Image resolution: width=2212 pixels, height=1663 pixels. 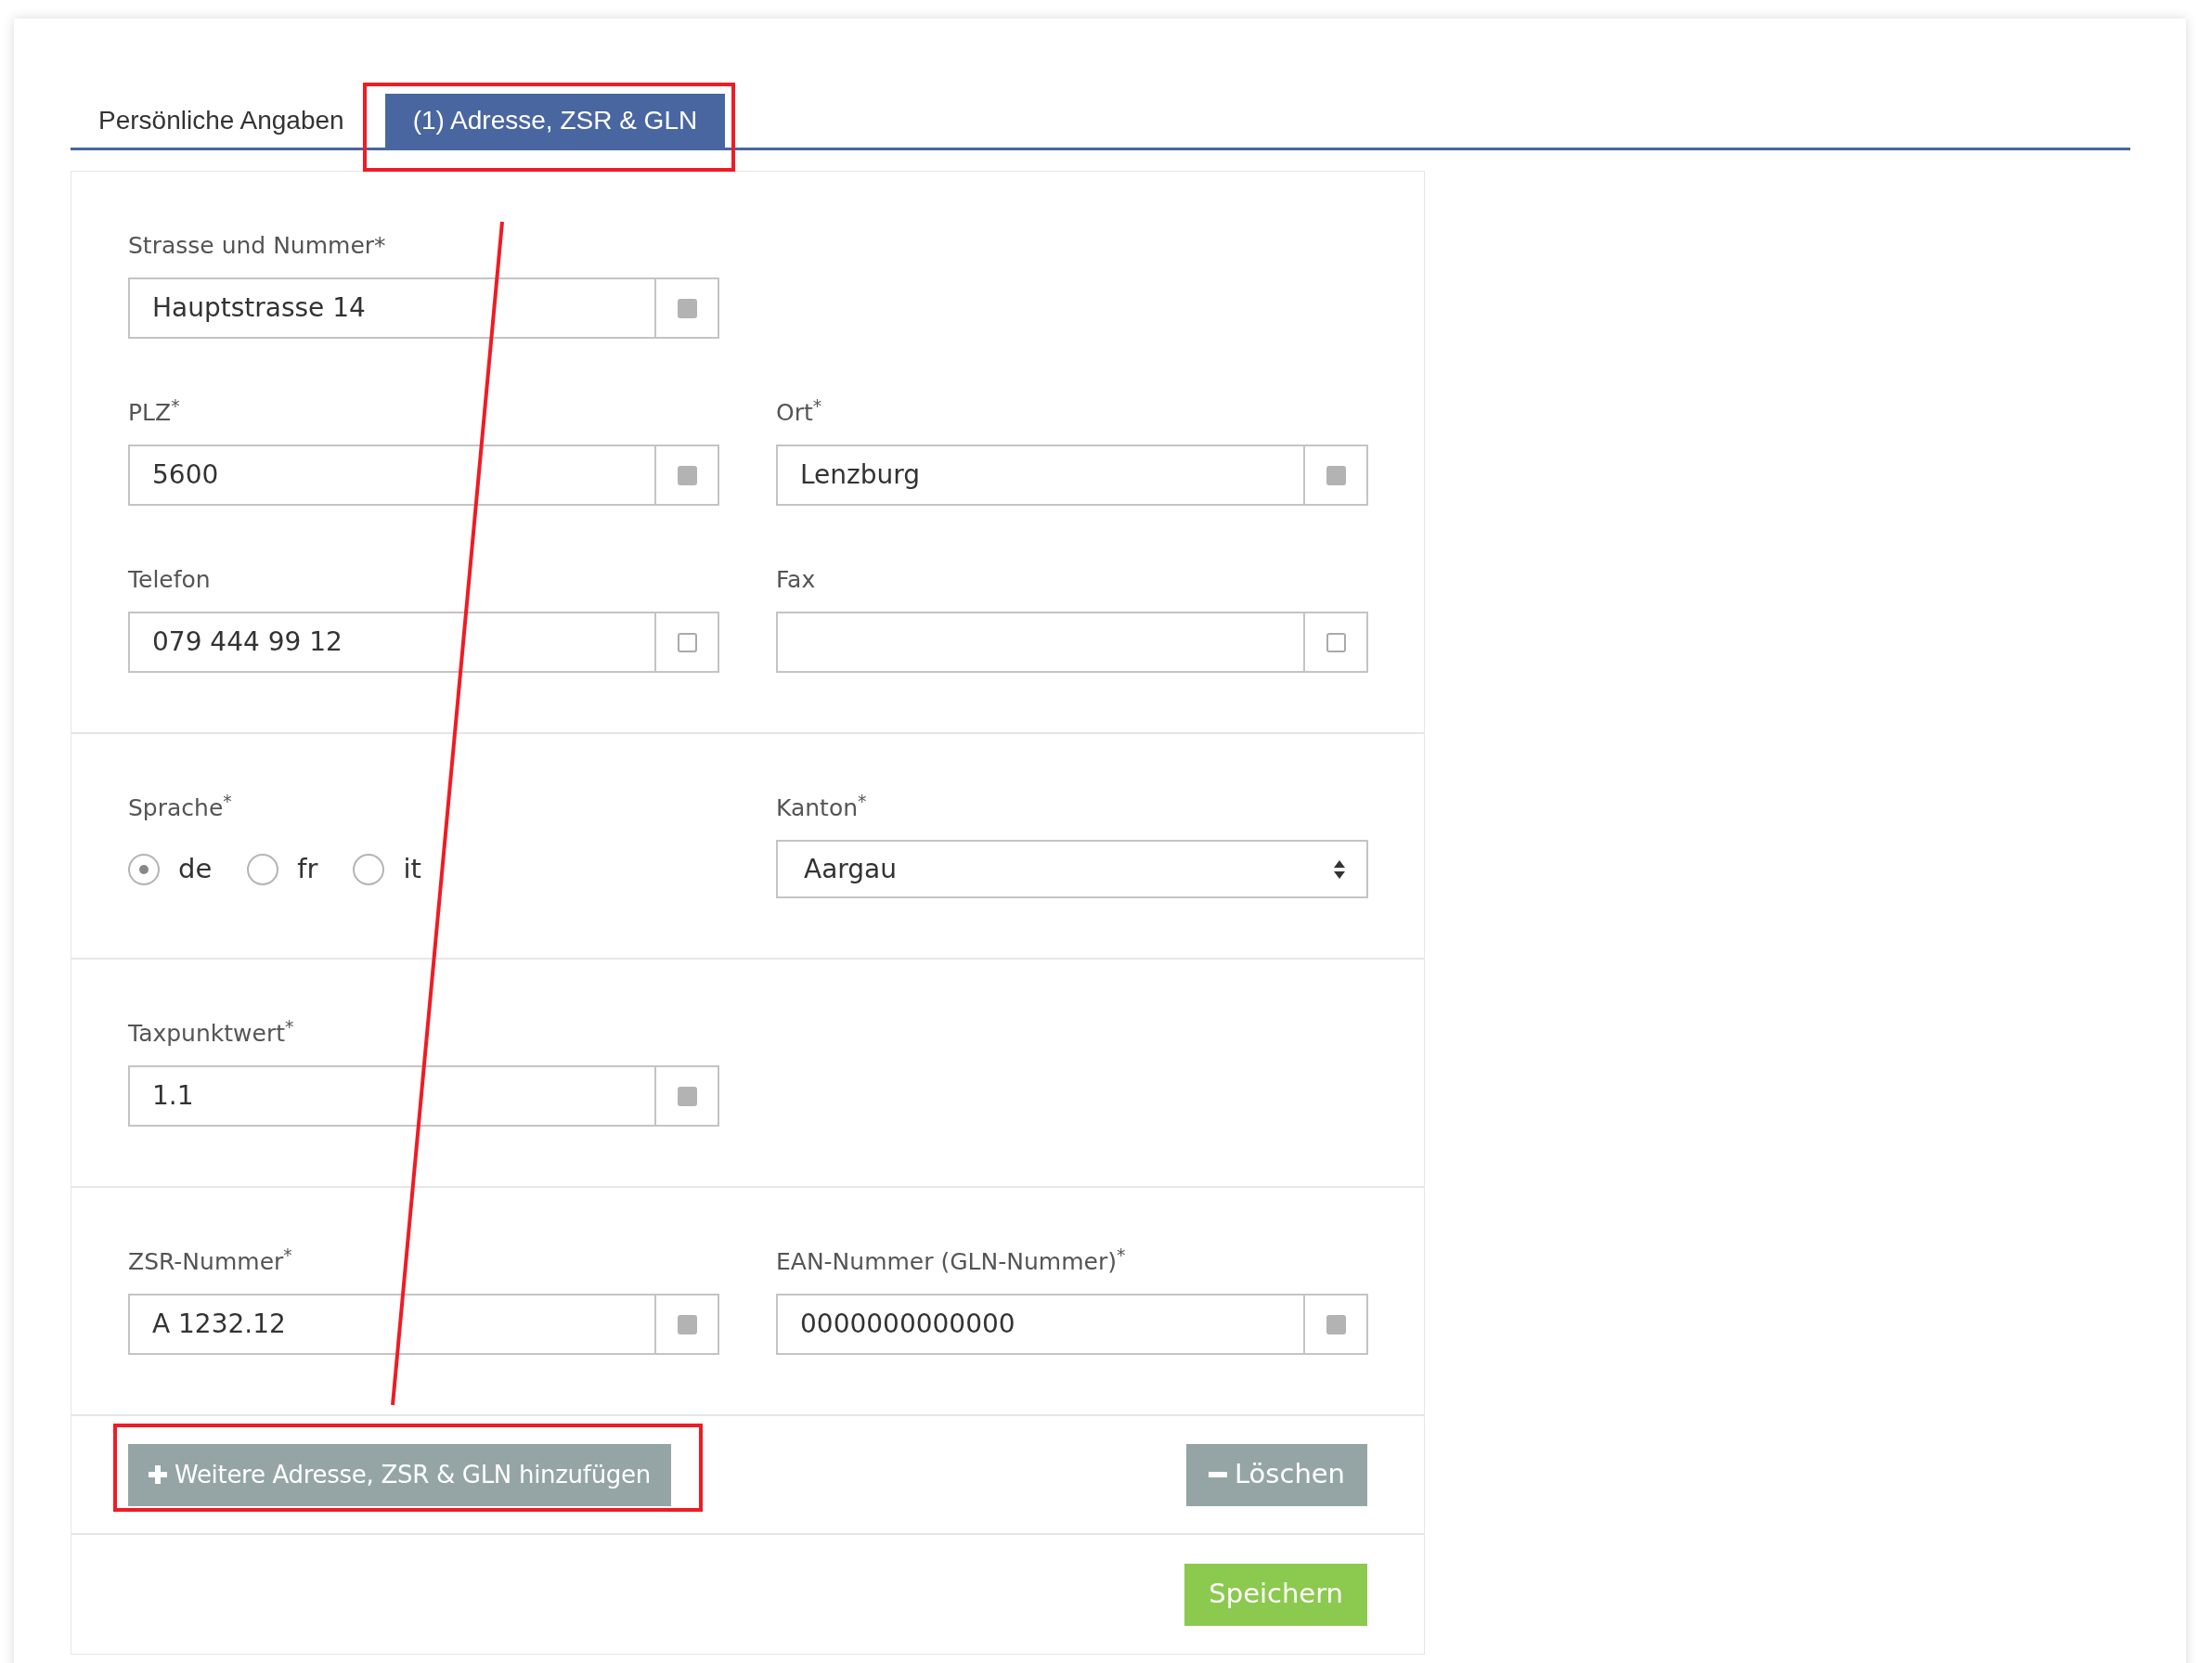 What do you see at coordinates (423, 642) in the screenshot?
I see `text-field: 079 444 99 12` at bounding box center [423, 642].